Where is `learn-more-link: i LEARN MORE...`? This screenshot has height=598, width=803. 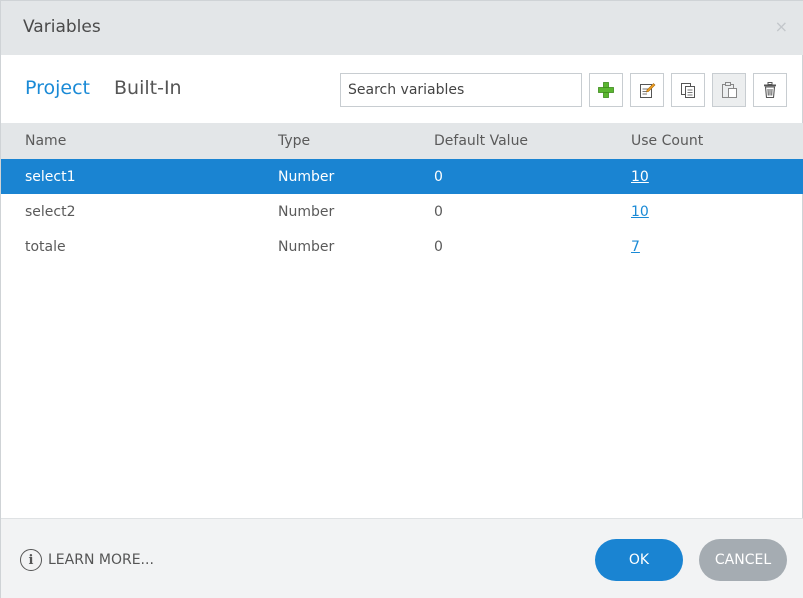 learn-more-link: i LEARN MORE... is located at coordinates (87, 560).